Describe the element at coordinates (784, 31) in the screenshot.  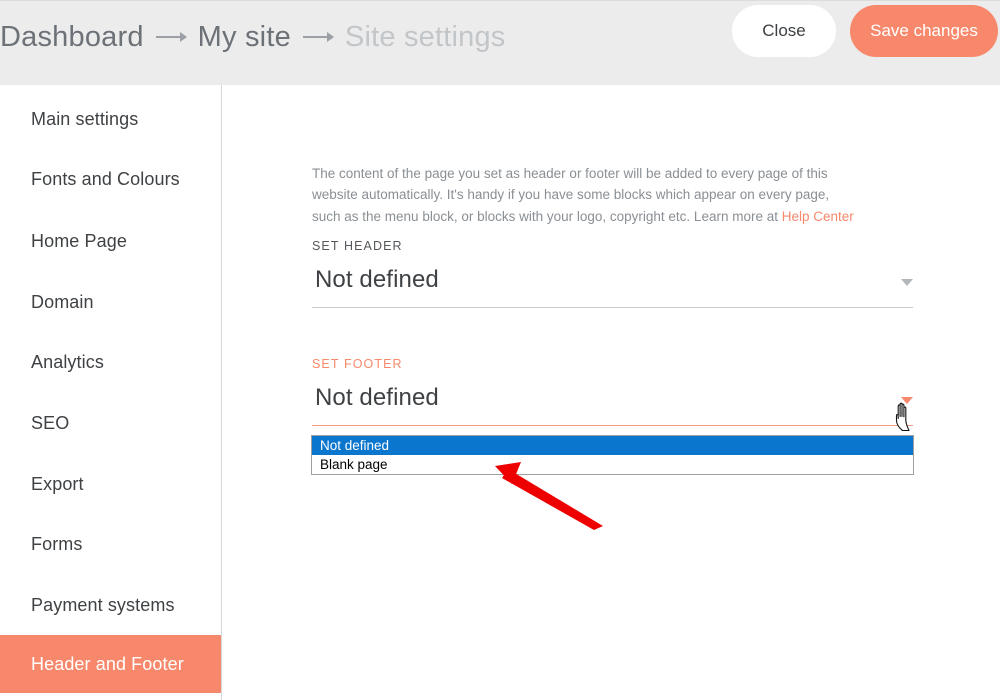
I see `close-button: Close` at that location.